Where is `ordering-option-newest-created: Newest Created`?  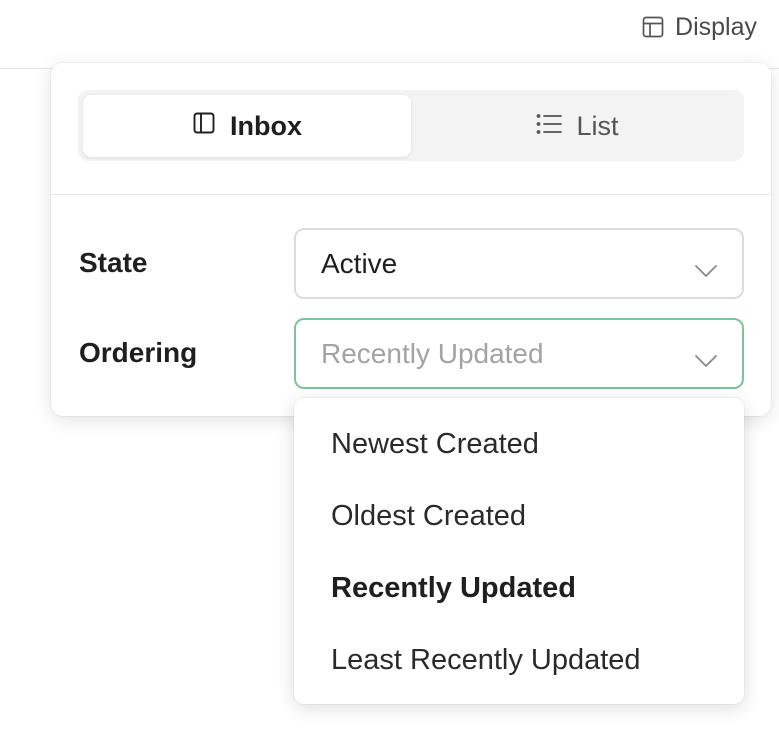
ordering-option-newest-created: Newest Created is located at coordinates (519, 444).